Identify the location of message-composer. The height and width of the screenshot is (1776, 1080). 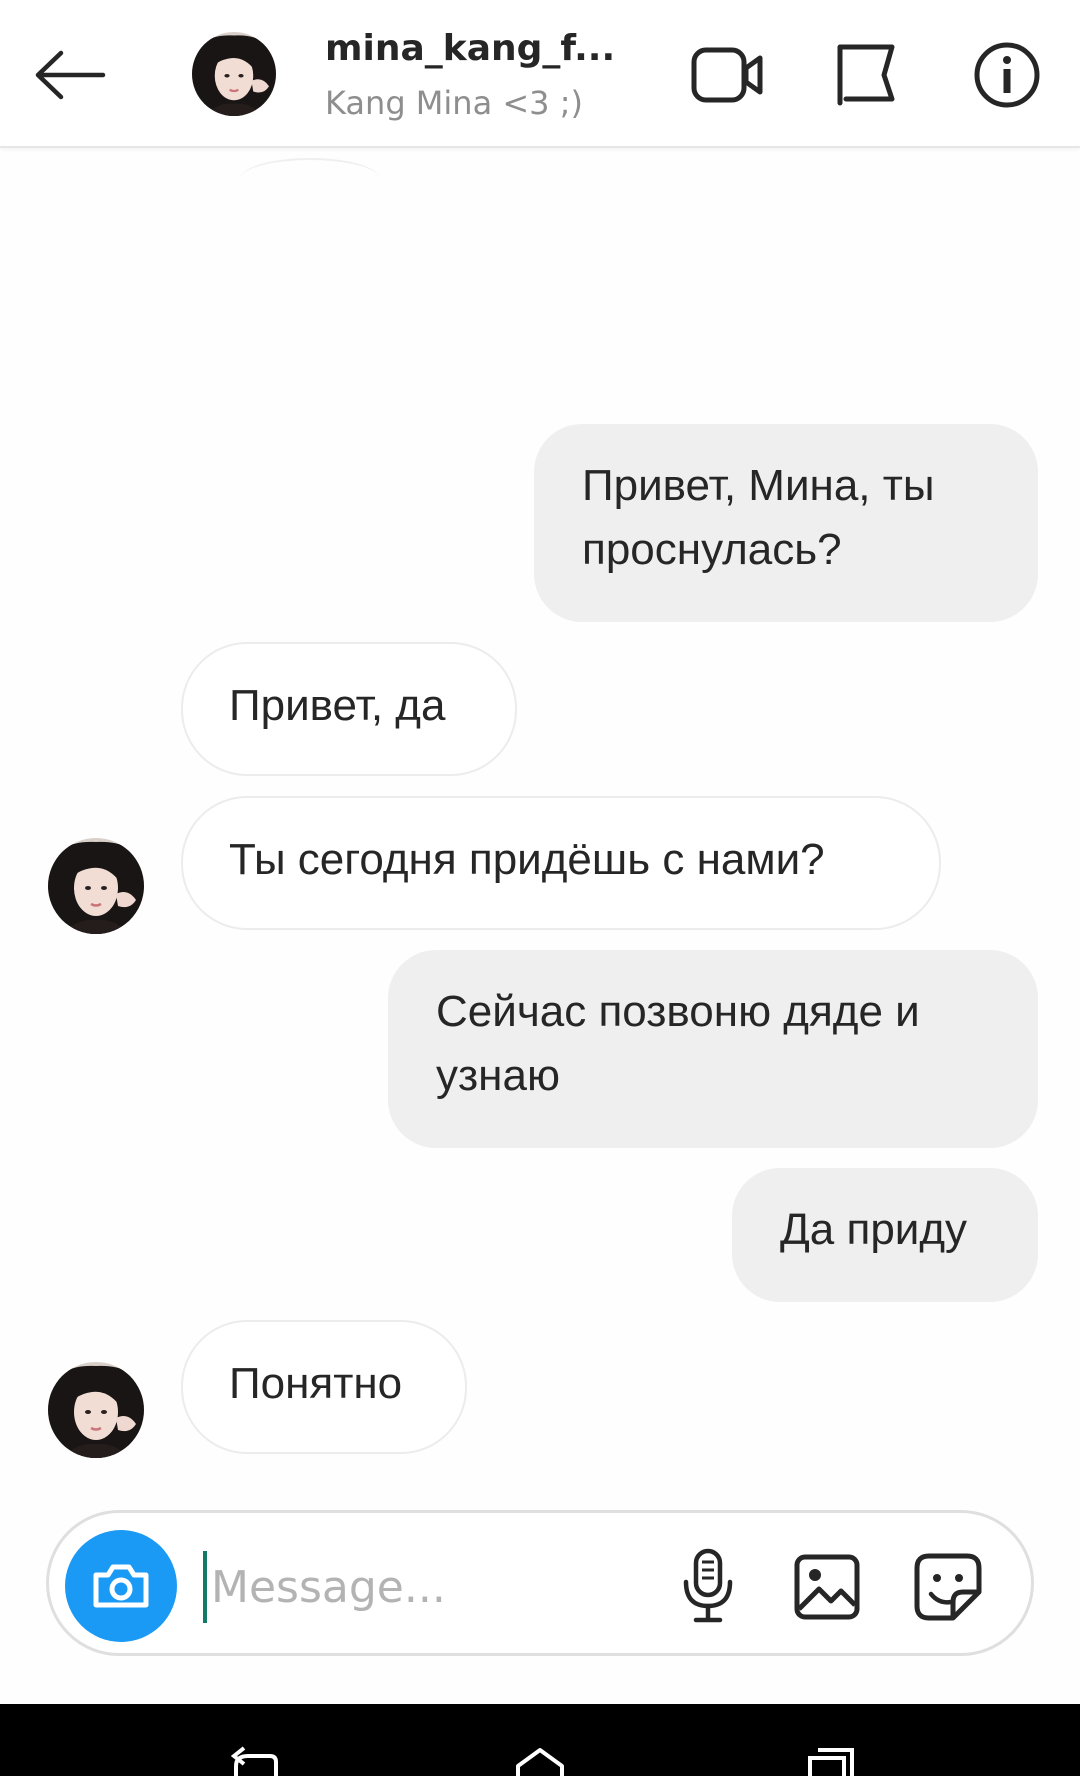
(540, 1583).